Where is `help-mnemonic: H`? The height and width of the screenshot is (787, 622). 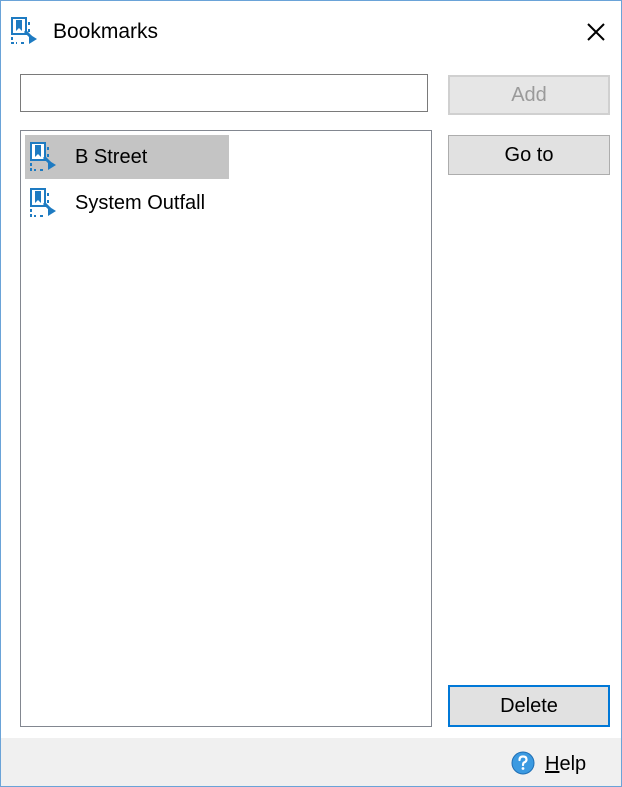 help-mnemonic: H is located at coordinates (552, 764).